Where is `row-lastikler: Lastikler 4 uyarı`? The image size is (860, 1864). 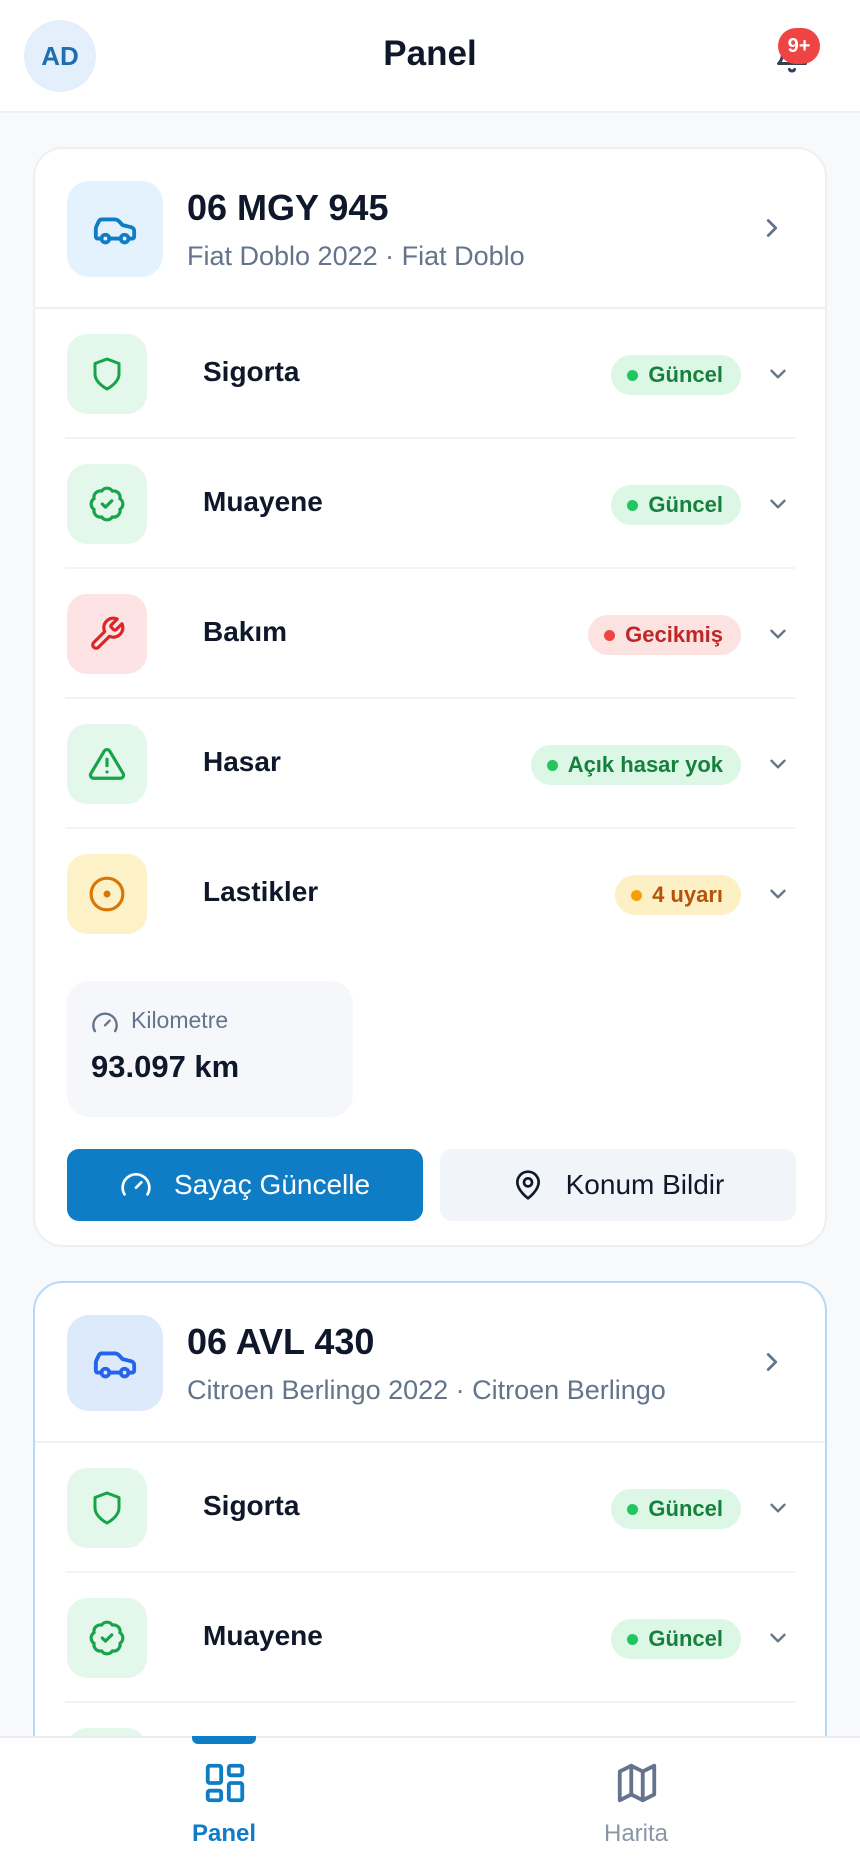 row-lastikler: Lastikler 4 uyarı is located at coordinates (430, 894).